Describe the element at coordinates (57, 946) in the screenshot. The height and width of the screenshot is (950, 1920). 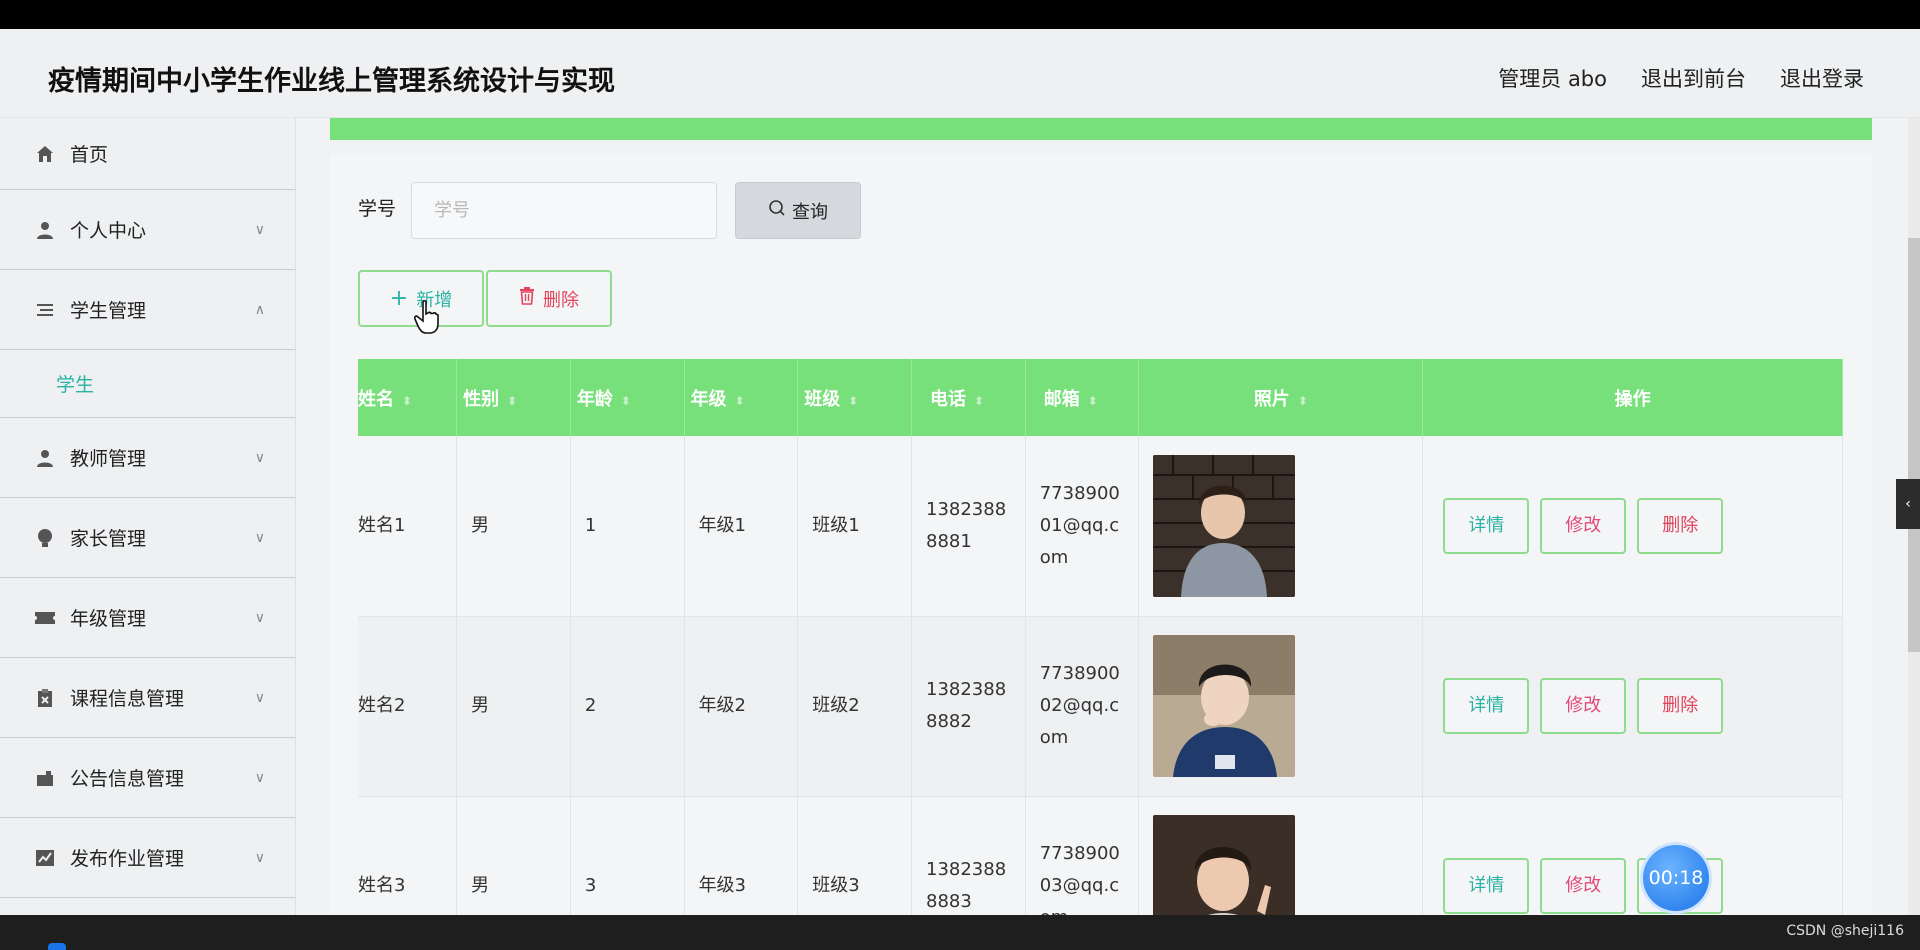
I see `progress-indicator` at that location.